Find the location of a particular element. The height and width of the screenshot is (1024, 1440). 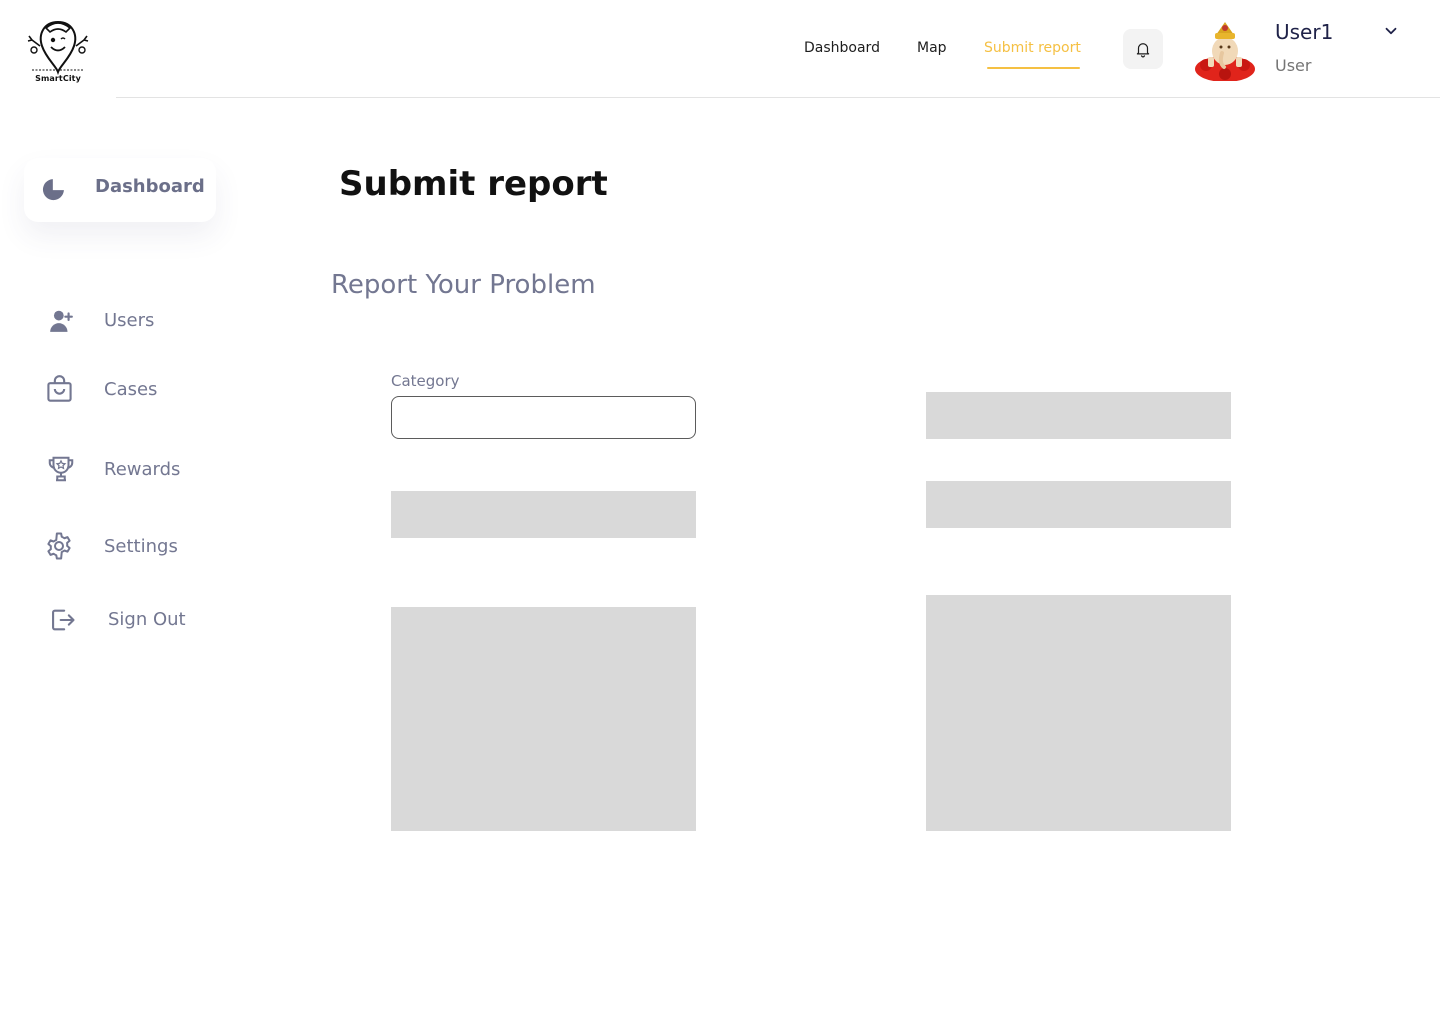

notifications-button is located at coordinates (1143, 49).